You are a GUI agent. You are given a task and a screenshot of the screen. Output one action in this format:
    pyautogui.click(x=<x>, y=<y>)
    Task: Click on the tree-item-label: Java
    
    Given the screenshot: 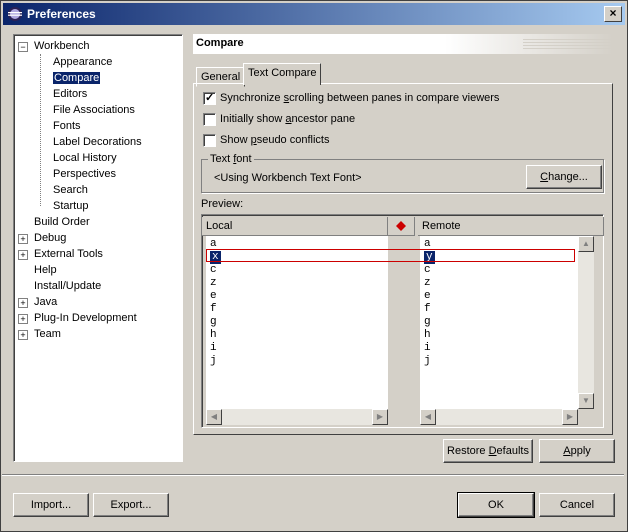 What is the action you would take?
    pyautogui.click(x=46, y=302)
    